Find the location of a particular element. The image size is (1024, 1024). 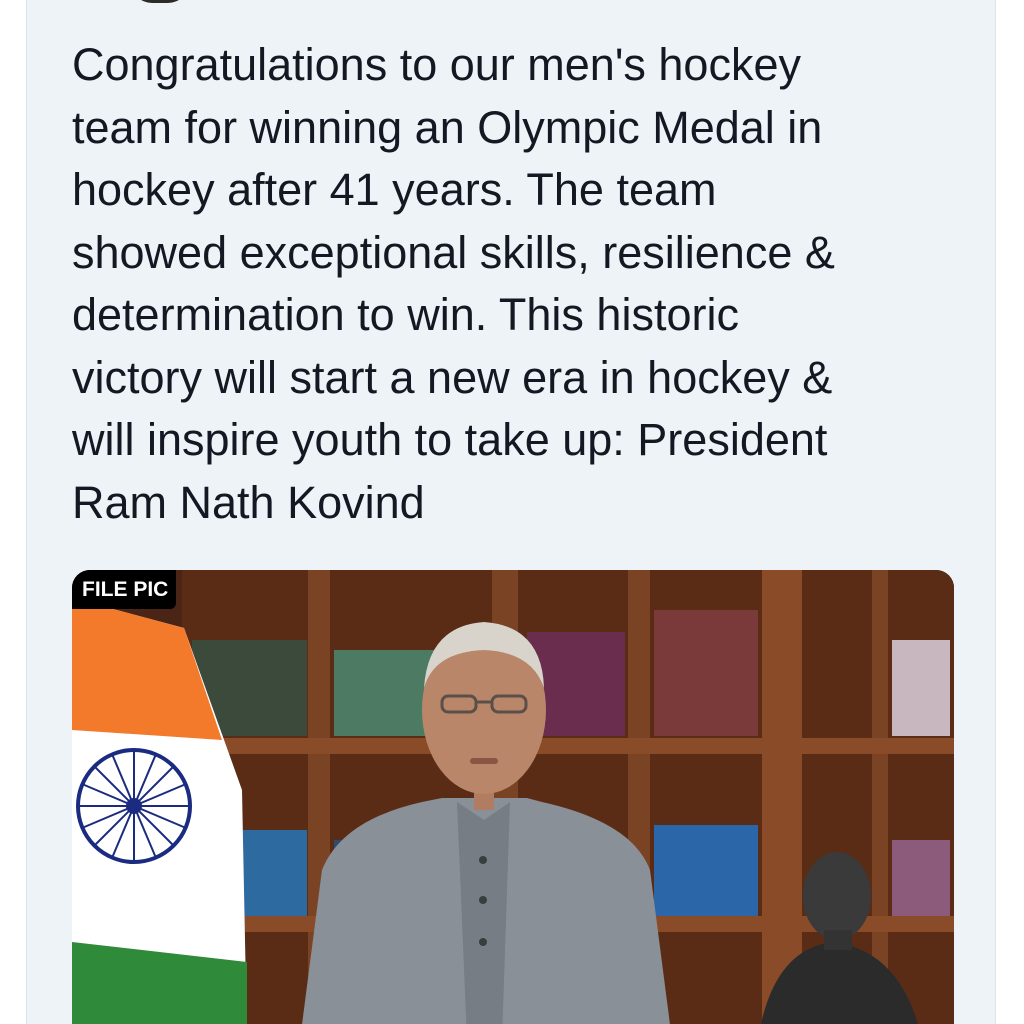

tweet-text-line: will inspire youth to take up: President is located at coordinates (450, 439).